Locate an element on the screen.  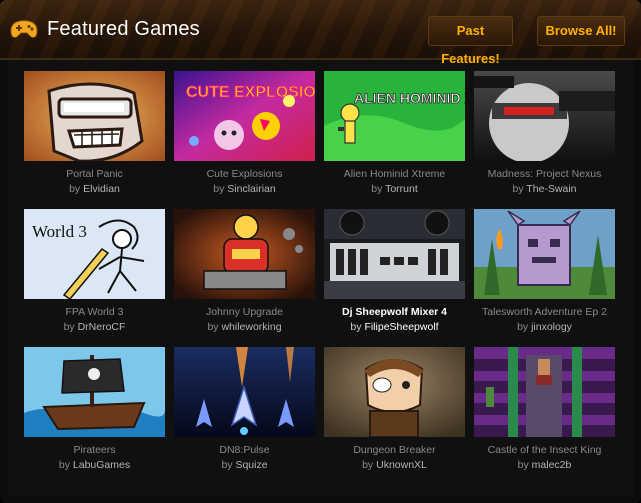
game-title: Johnny Upgrade is located at coordinates (244, 312).